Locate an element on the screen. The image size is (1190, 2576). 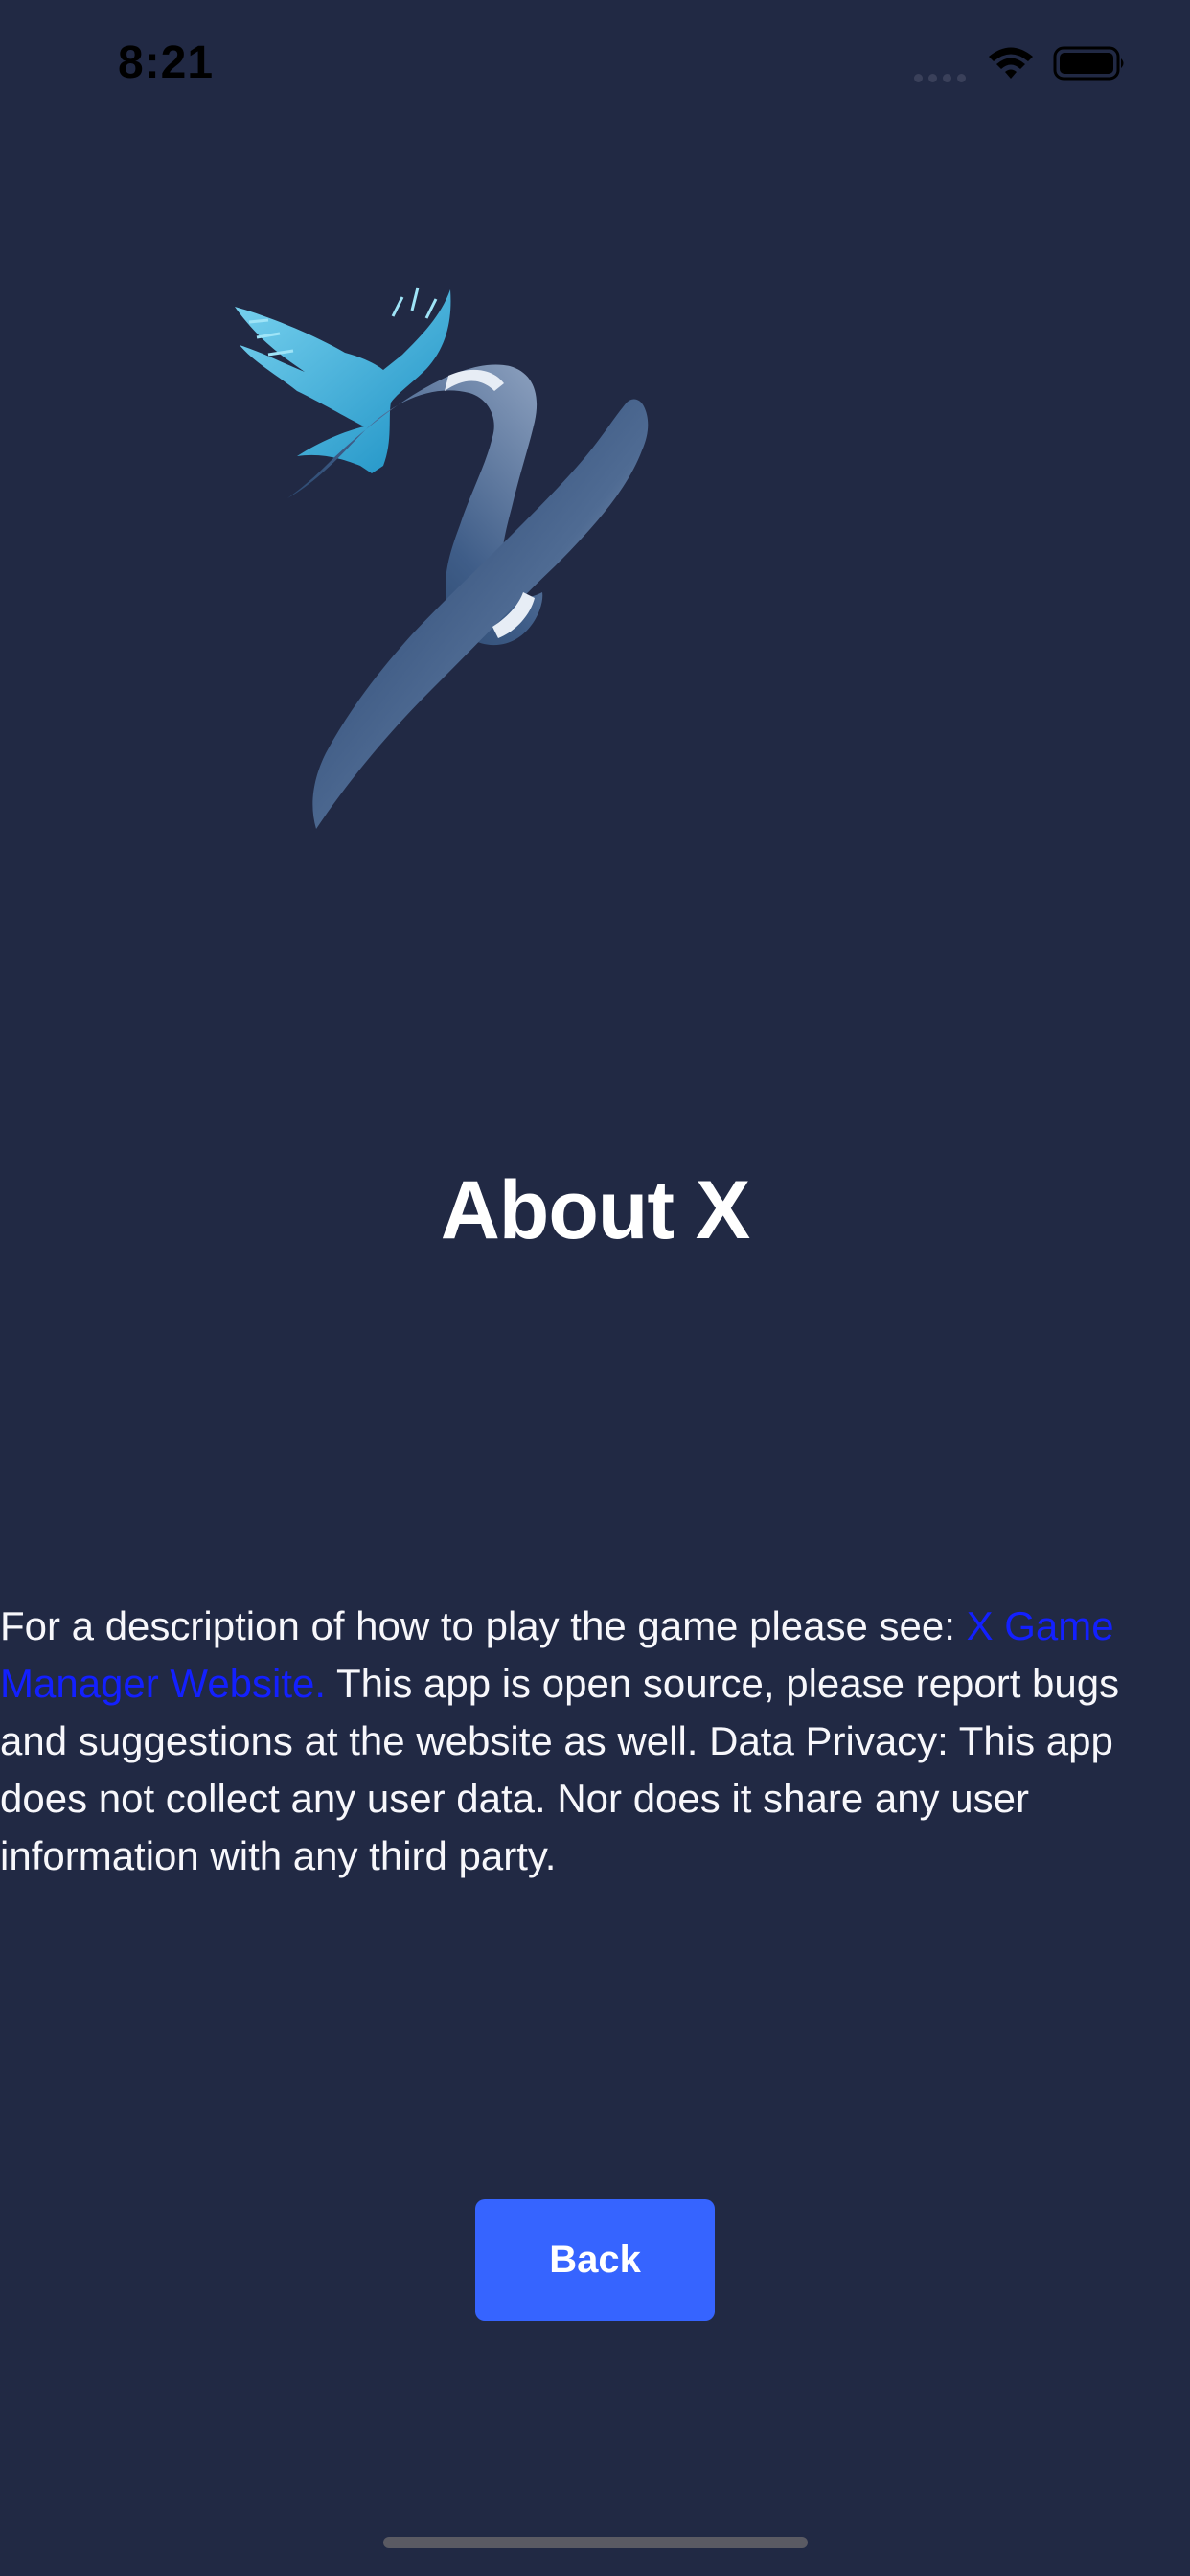
battery-icon is located at coordinates (1089, 63).